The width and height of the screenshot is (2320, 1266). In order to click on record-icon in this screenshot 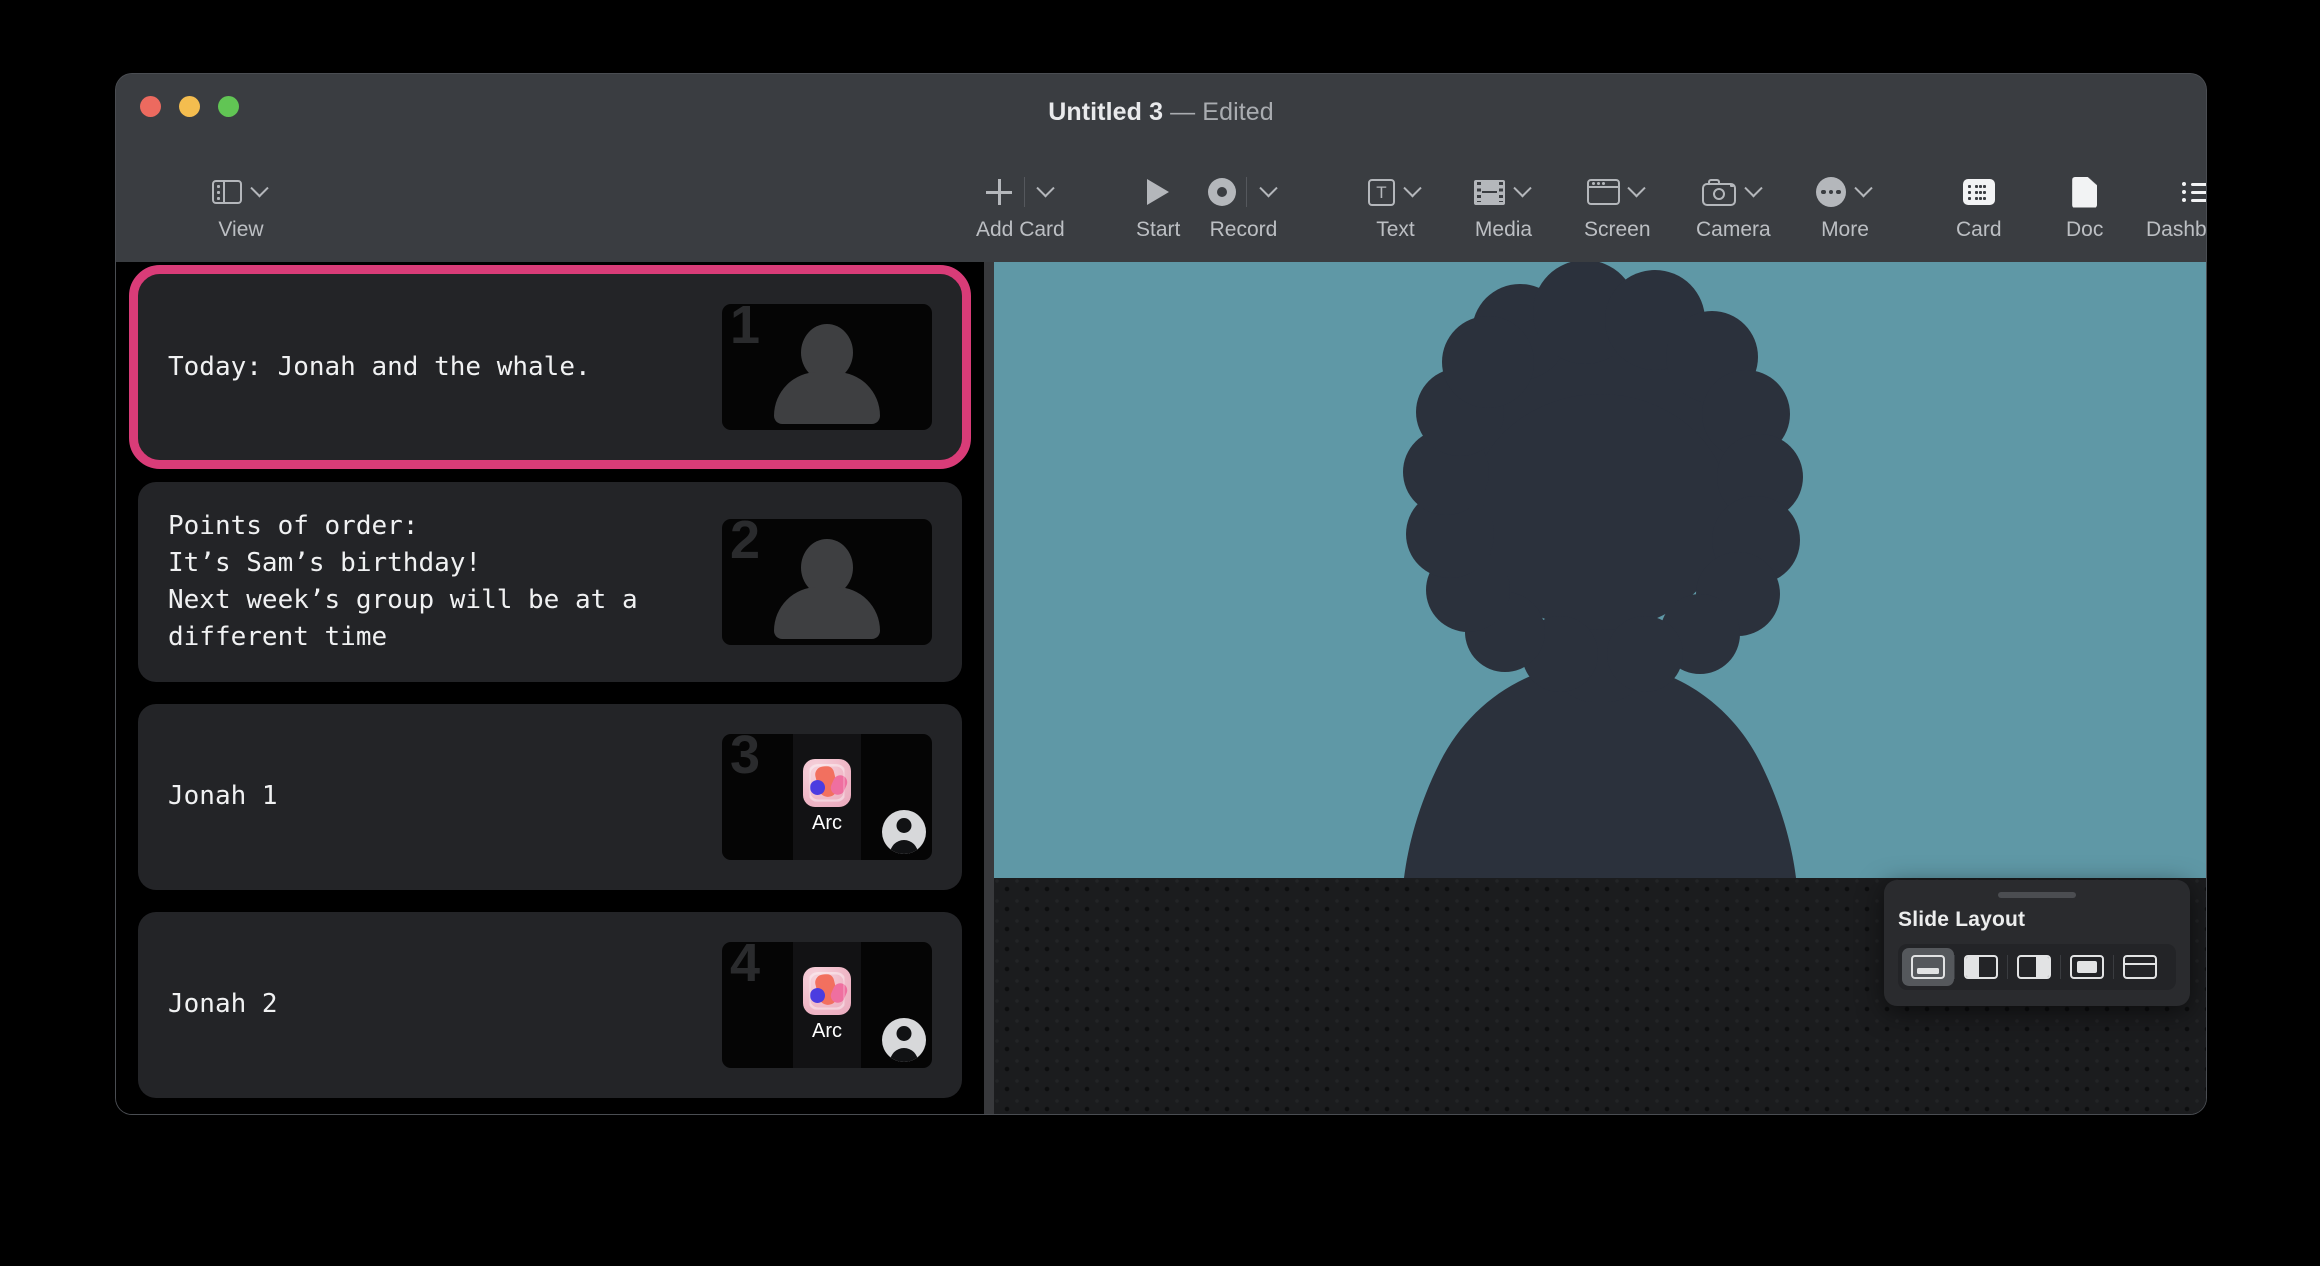, I will do `click(1222, 192)`.